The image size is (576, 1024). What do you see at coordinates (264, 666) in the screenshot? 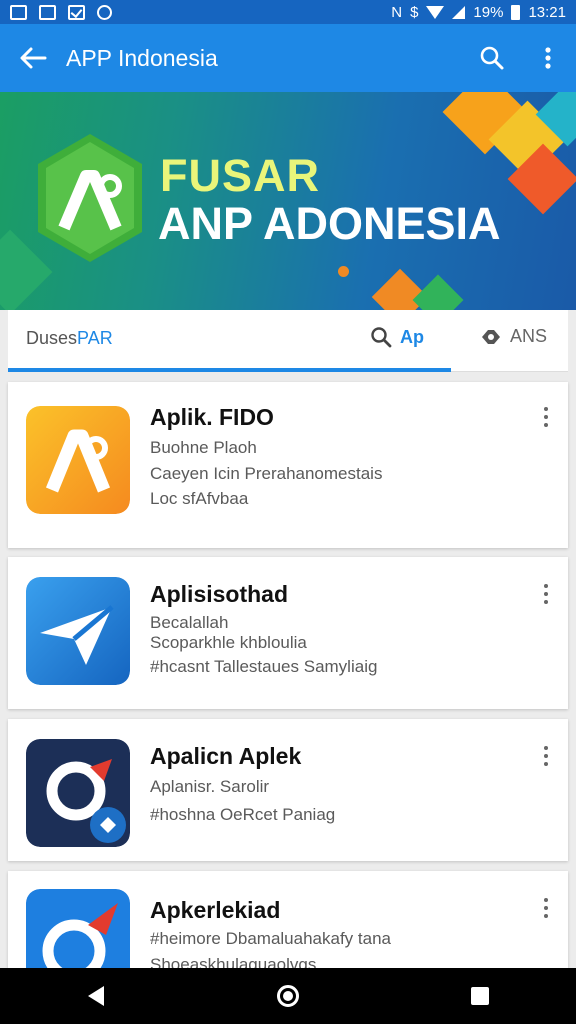
I see `app-meta: #hcasnt Tallestaues Samyliaig` at bounding box center [264, 666].